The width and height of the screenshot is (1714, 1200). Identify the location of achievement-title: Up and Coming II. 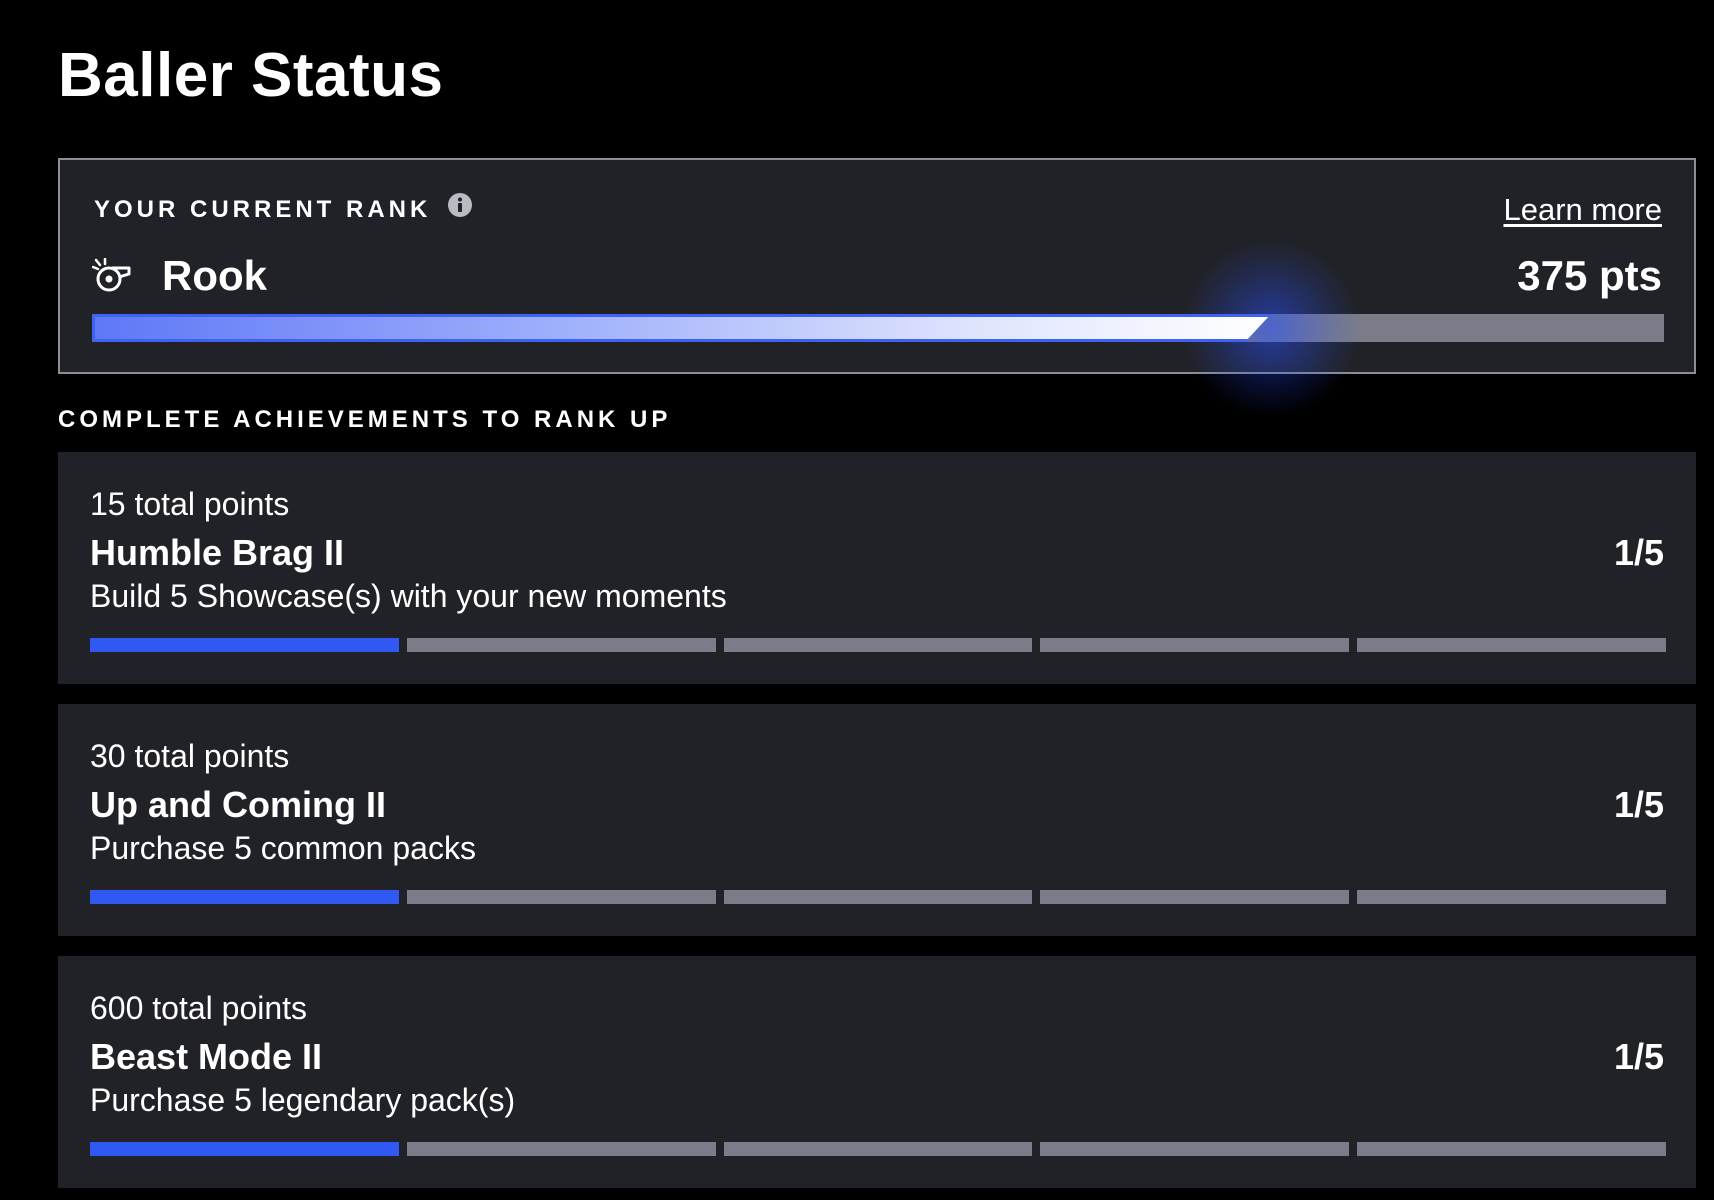
(238, 804).